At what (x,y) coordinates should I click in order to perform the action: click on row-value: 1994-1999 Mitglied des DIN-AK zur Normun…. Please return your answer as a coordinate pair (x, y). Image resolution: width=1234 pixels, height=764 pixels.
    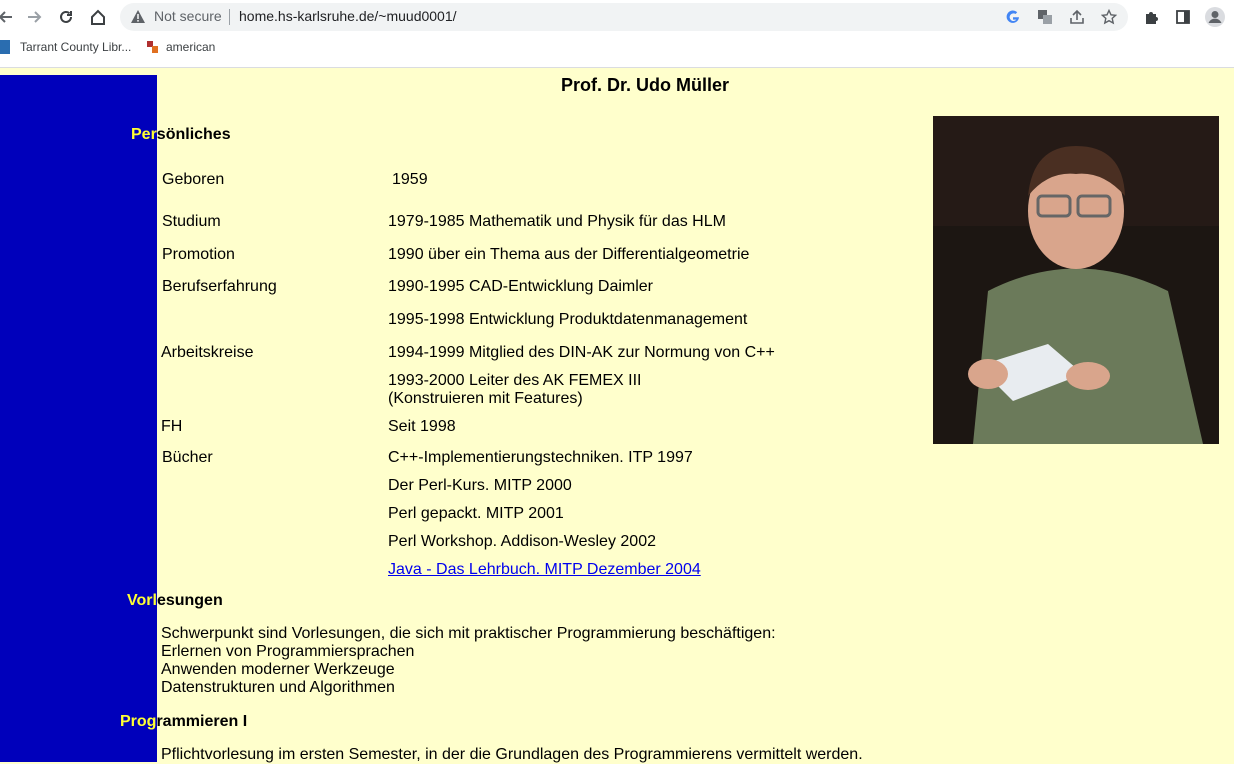
    Looking at the image, I should click on (581, 352).